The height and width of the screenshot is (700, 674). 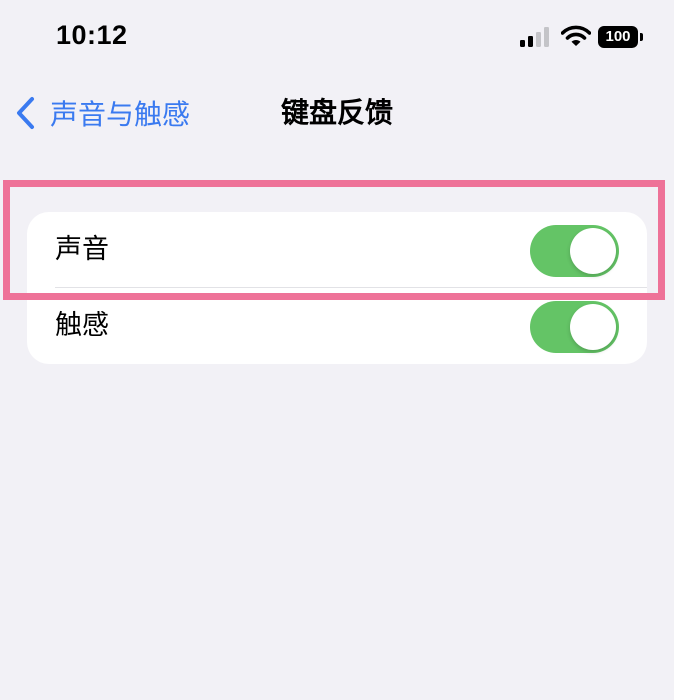 I want to click on battery-cap, so click(x=641, y=37).